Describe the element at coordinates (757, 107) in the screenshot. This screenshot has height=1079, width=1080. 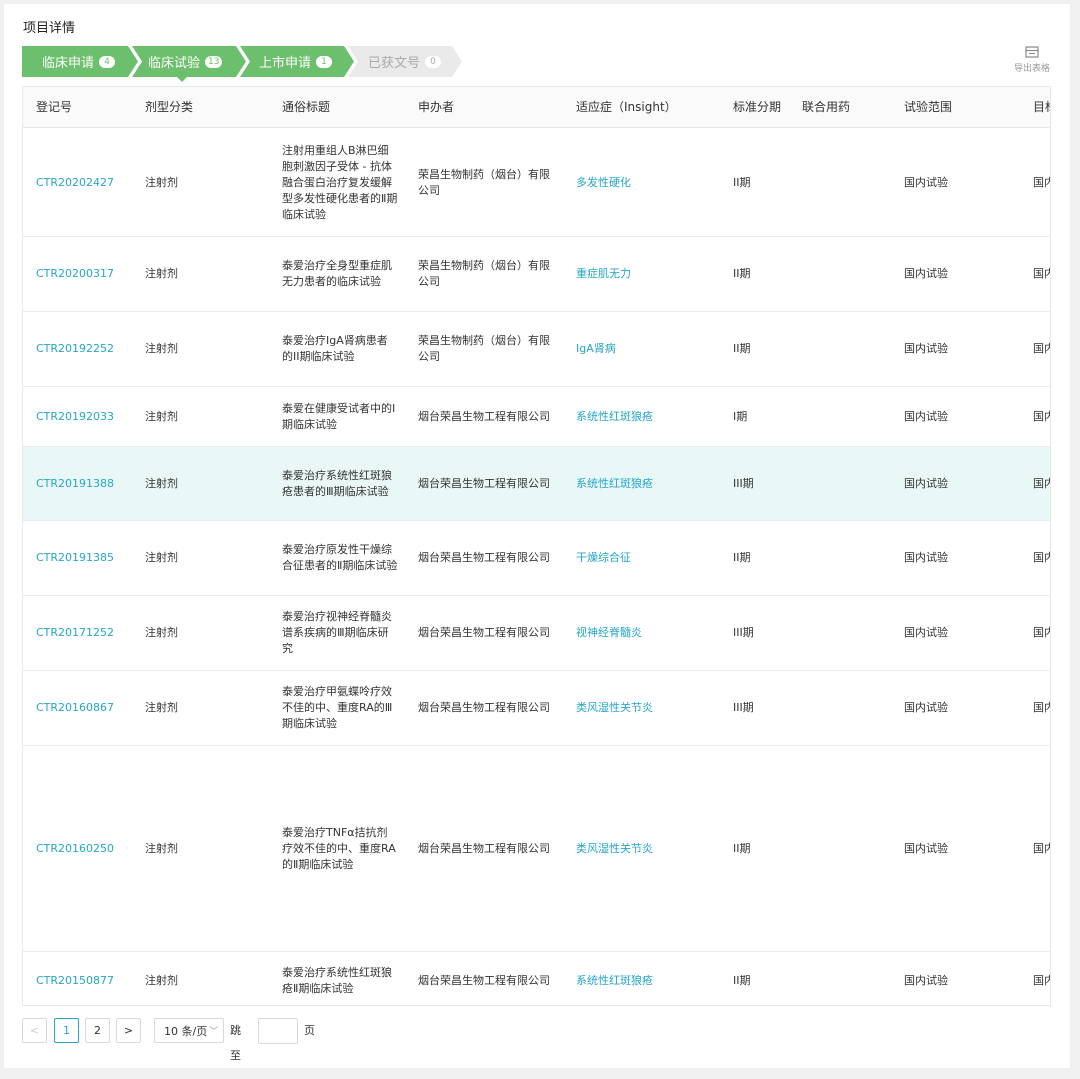
I see `column-header-phase: 标准分期` at that location.